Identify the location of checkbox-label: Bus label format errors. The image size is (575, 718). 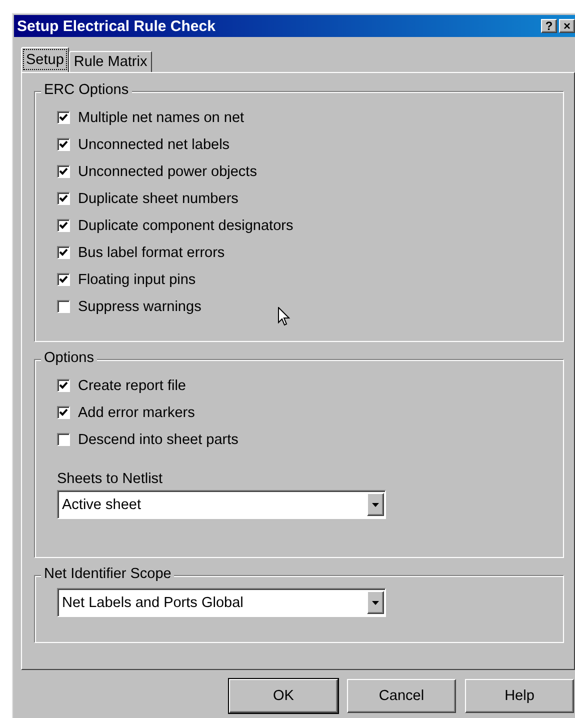
(151, 252).